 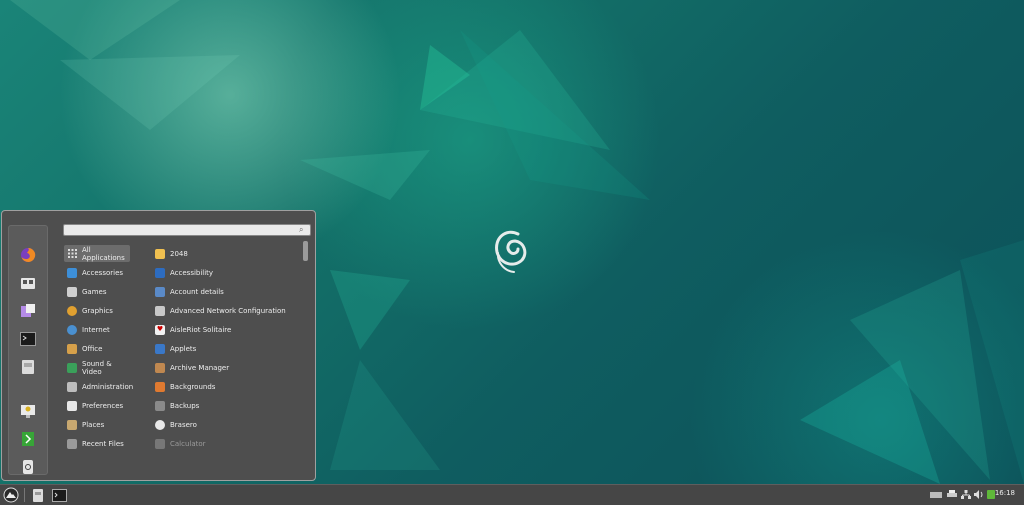 I want to click on backgrounds-icon, so click(x=160, y=386).